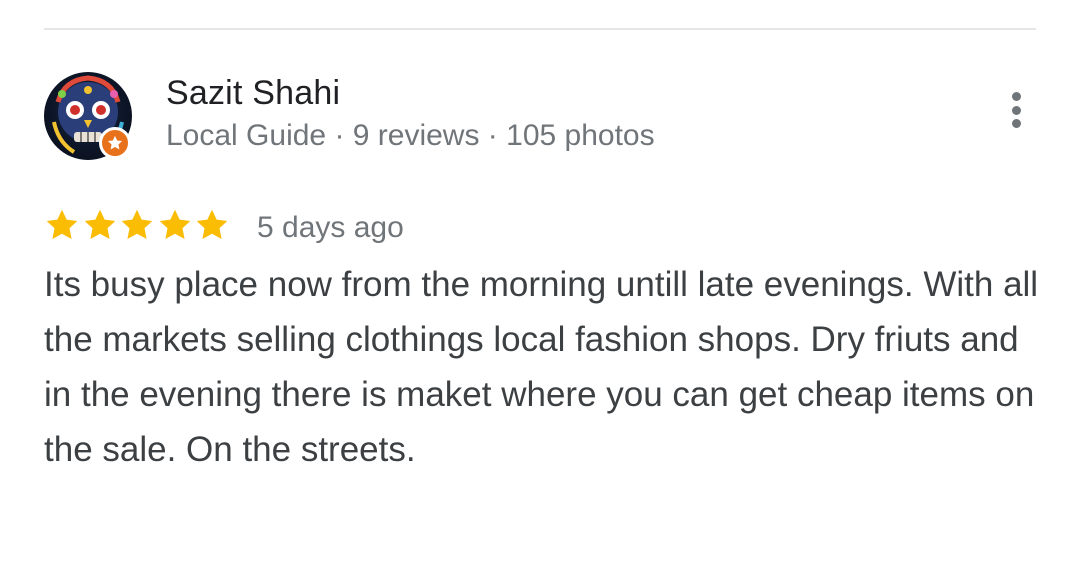 The width and height of the screenshot is (1080, 567). Describe the element at coordinates (410, 135) in the screenshot. I see `reviewer-meta: Local Guide · 9 reviews · 105 photos` at that location.